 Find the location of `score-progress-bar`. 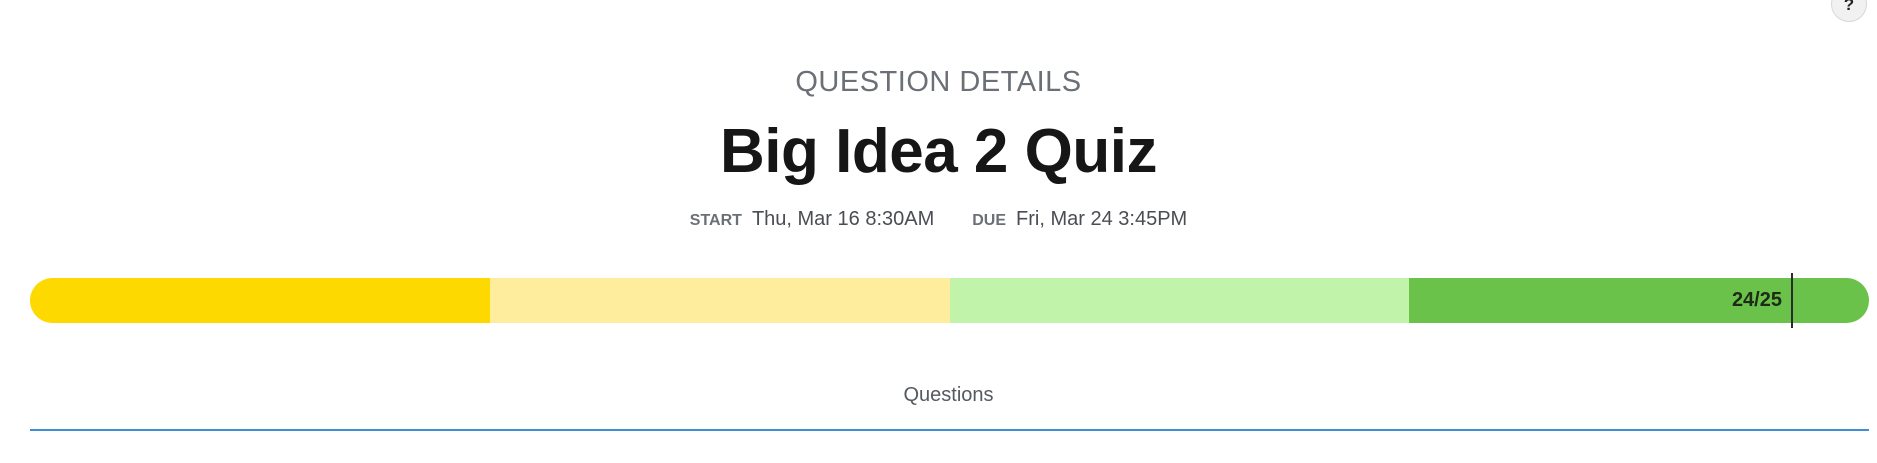

score-progress-bar is located at coordinates (949, 300).